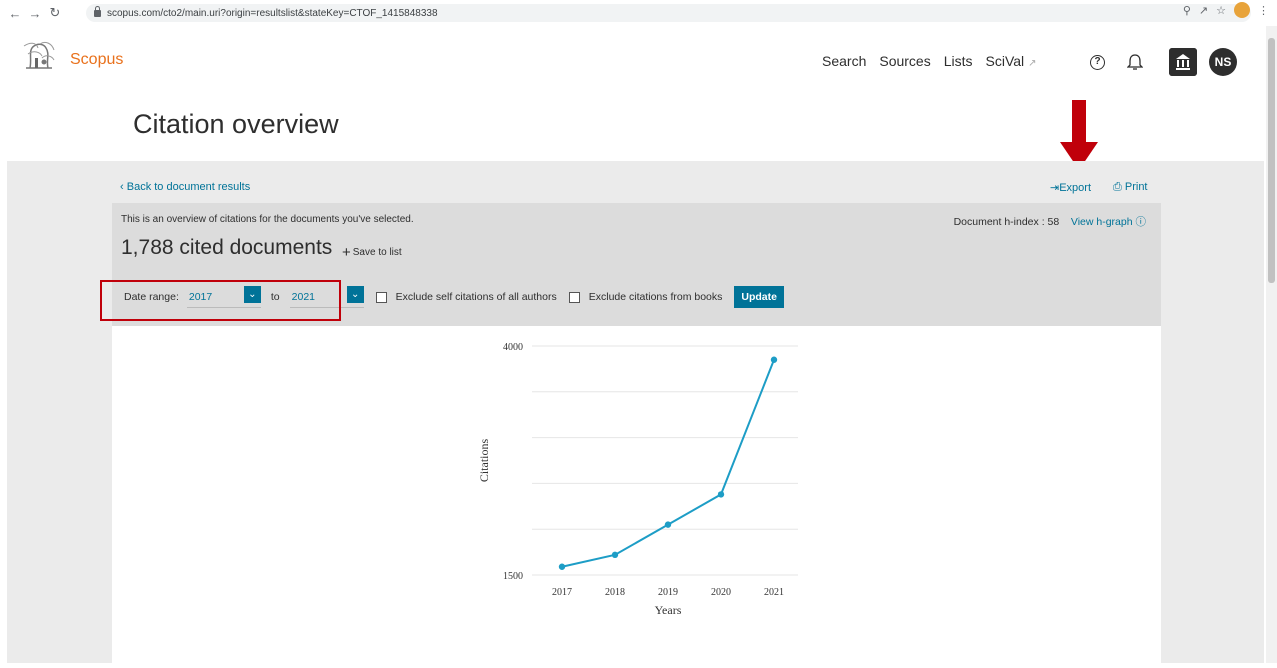 The height and width of the screenshot is (668, 1277). I want to click on chevron-left-icon: ‹, so click(122, 187).